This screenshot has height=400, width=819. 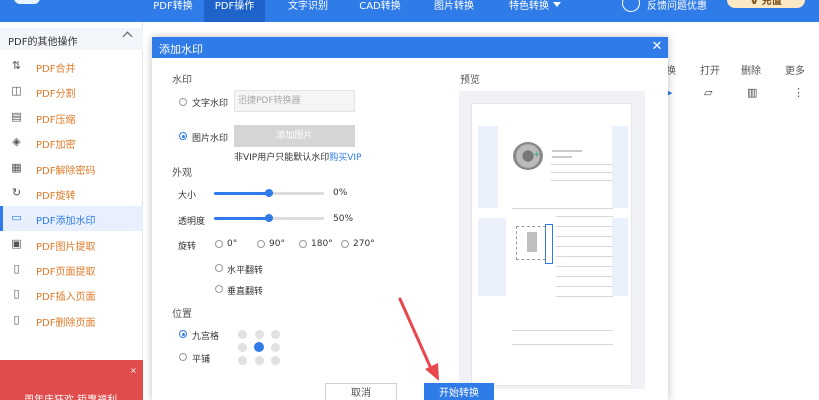 What do you see at coordinates (16, 167) in the screenshot?
I see `unlock-icon: ▦` at bounding box center [16, 167].